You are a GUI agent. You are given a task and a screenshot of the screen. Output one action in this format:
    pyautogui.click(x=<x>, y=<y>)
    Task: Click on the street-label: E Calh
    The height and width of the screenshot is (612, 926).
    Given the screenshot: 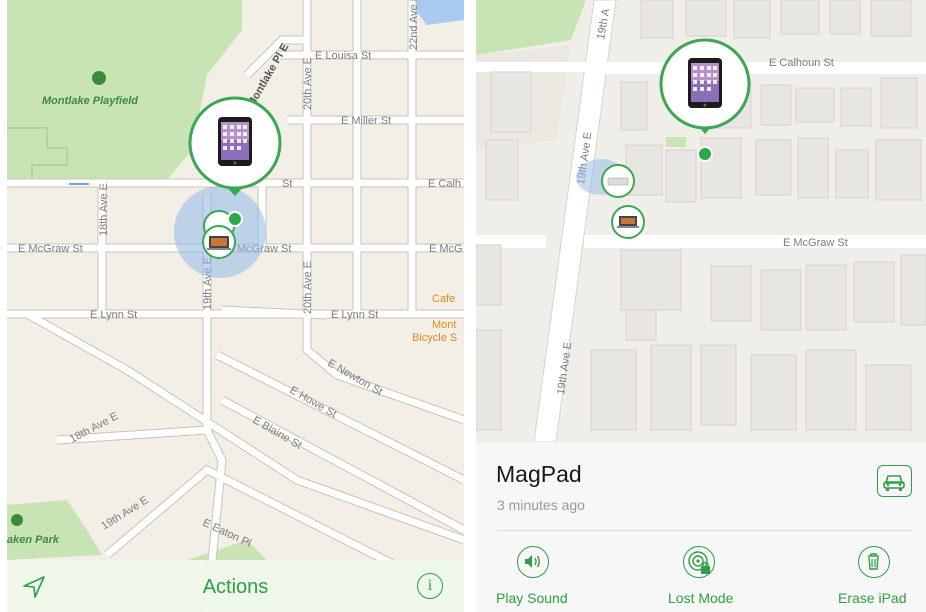 What is the action you would take?
    pyautogui.click(x=444, y=184)
    